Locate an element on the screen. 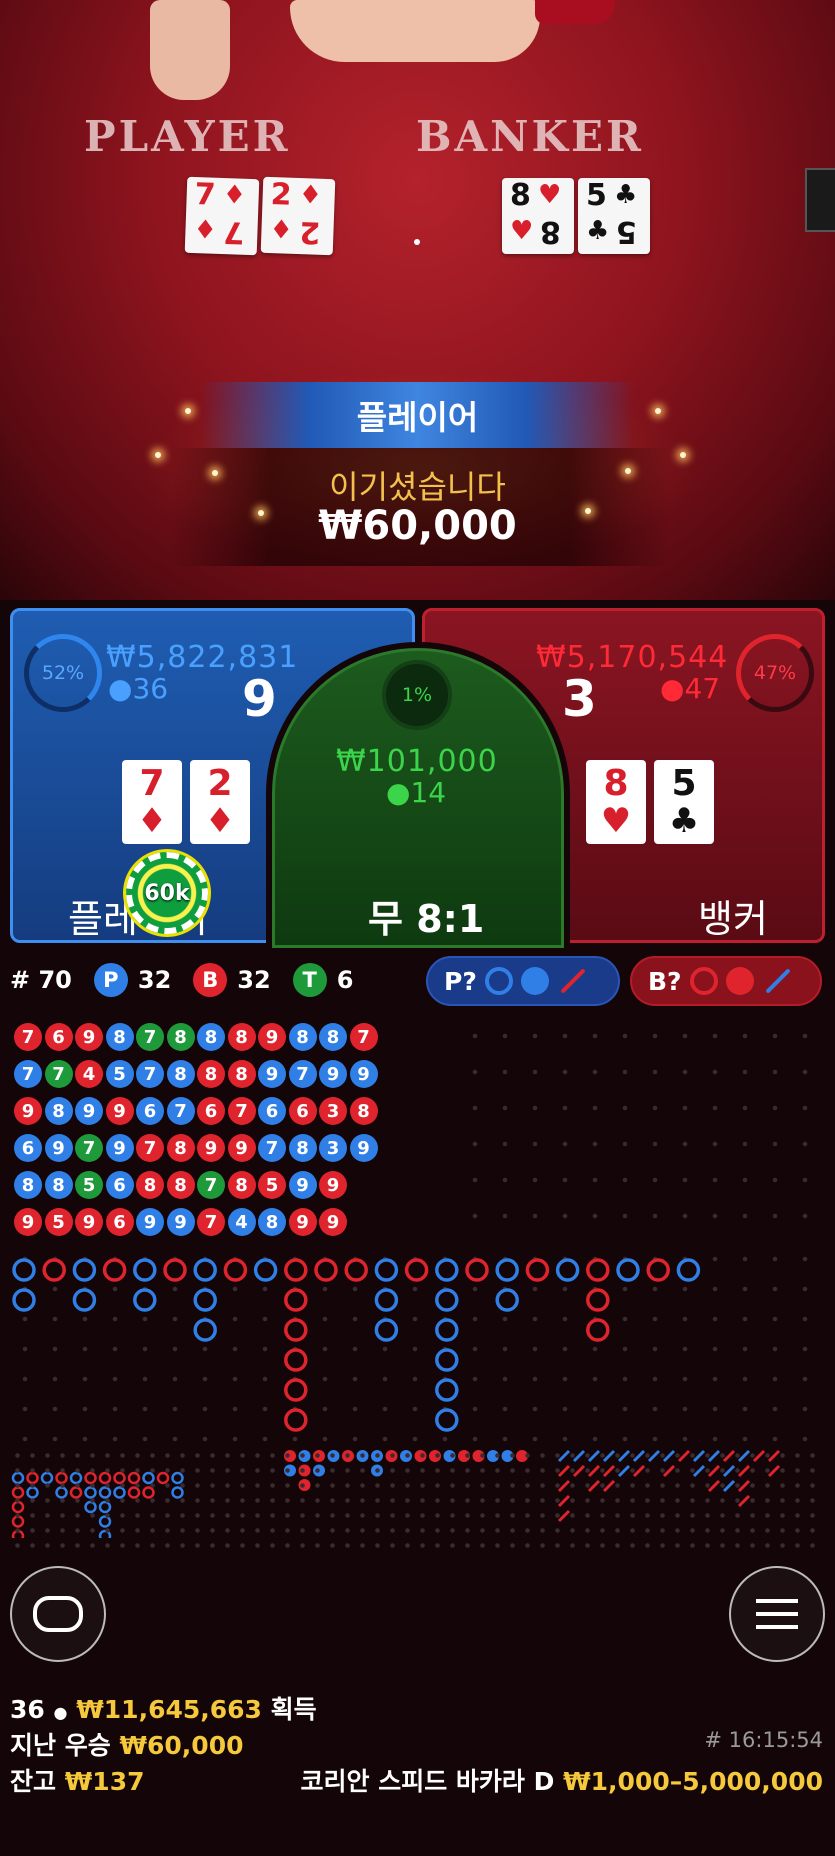  tie-percent: 1% is located at coordinates (417, 695).